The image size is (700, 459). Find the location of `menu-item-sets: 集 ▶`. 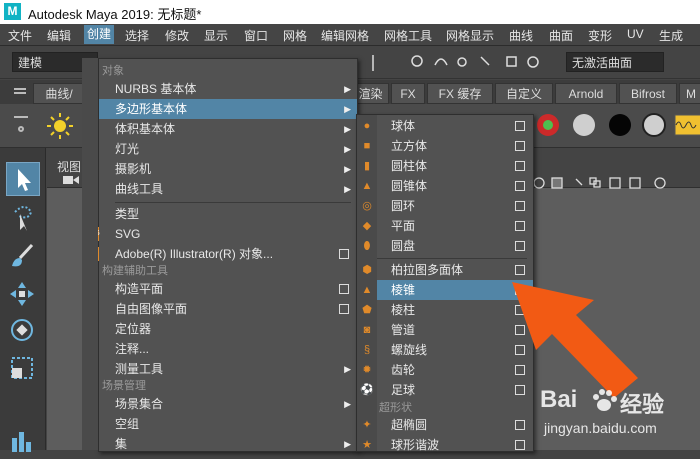

menu-item-sets: 集 ▶ is located at coordinates (228, 444).